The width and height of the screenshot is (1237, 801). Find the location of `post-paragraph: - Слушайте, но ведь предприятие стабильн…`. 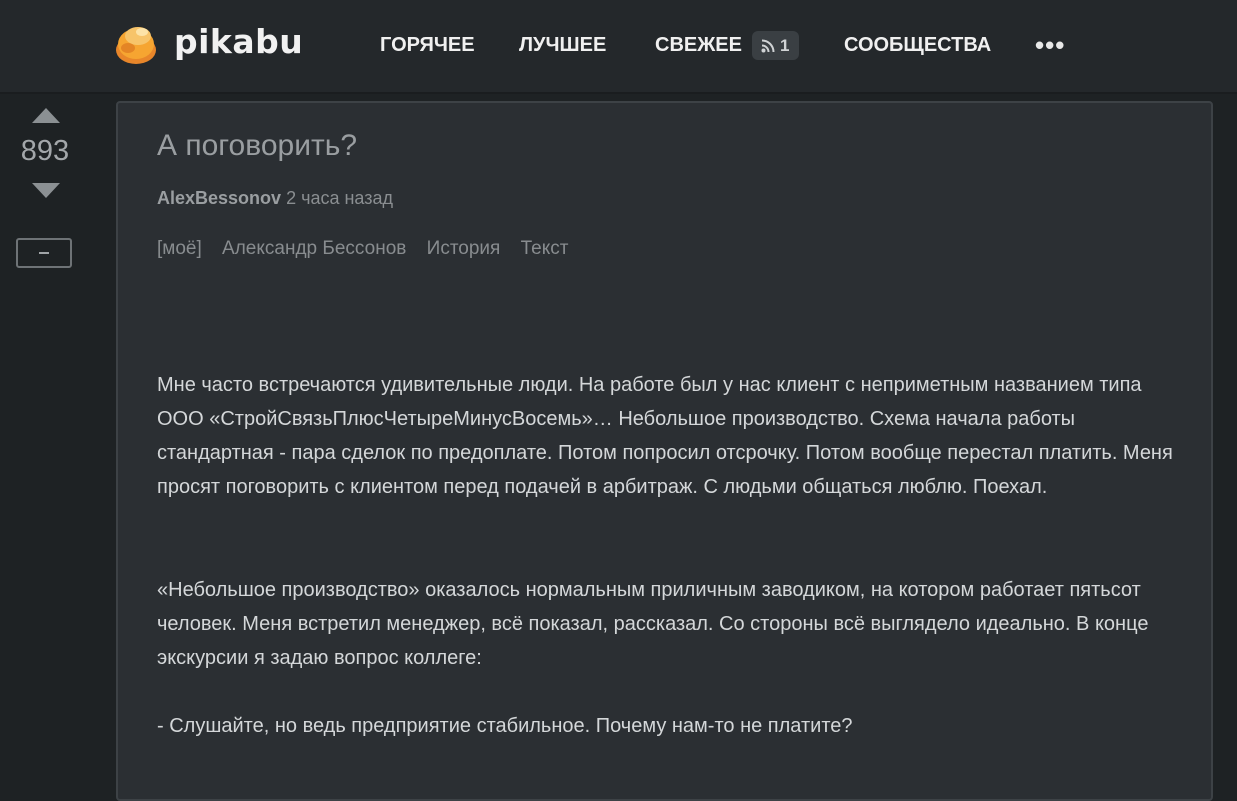

post-paragraph: - Слушайте, но ведь предприятие стабильн… is located at coordinates (505, 726).